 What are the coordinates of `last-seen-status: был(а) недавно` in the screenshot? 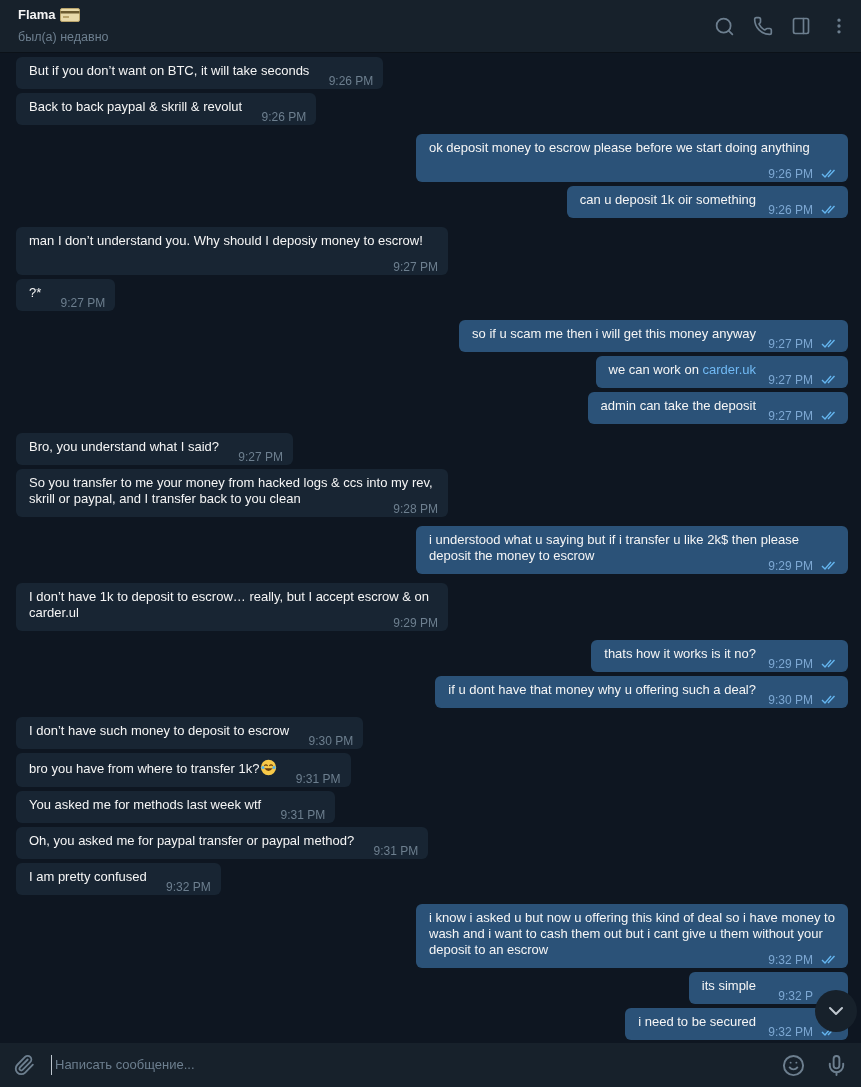 It's located at (63, 37).